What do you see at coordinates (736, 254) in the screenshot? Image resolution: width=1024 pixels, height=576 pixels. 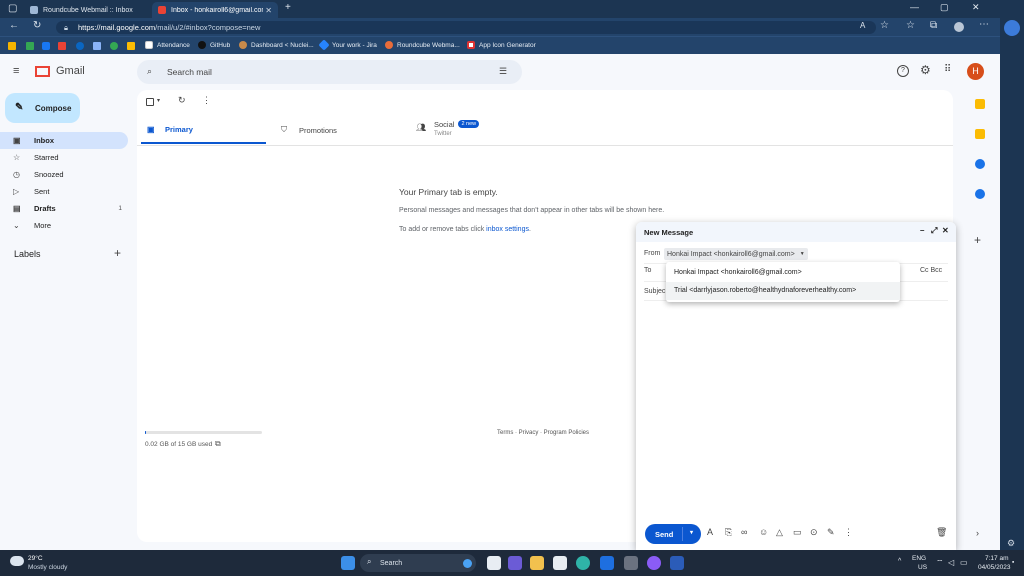 I see `from-select: Honkai Impact <honkairoll6@gmail.com> ▼` at bounding box center [736, 254].